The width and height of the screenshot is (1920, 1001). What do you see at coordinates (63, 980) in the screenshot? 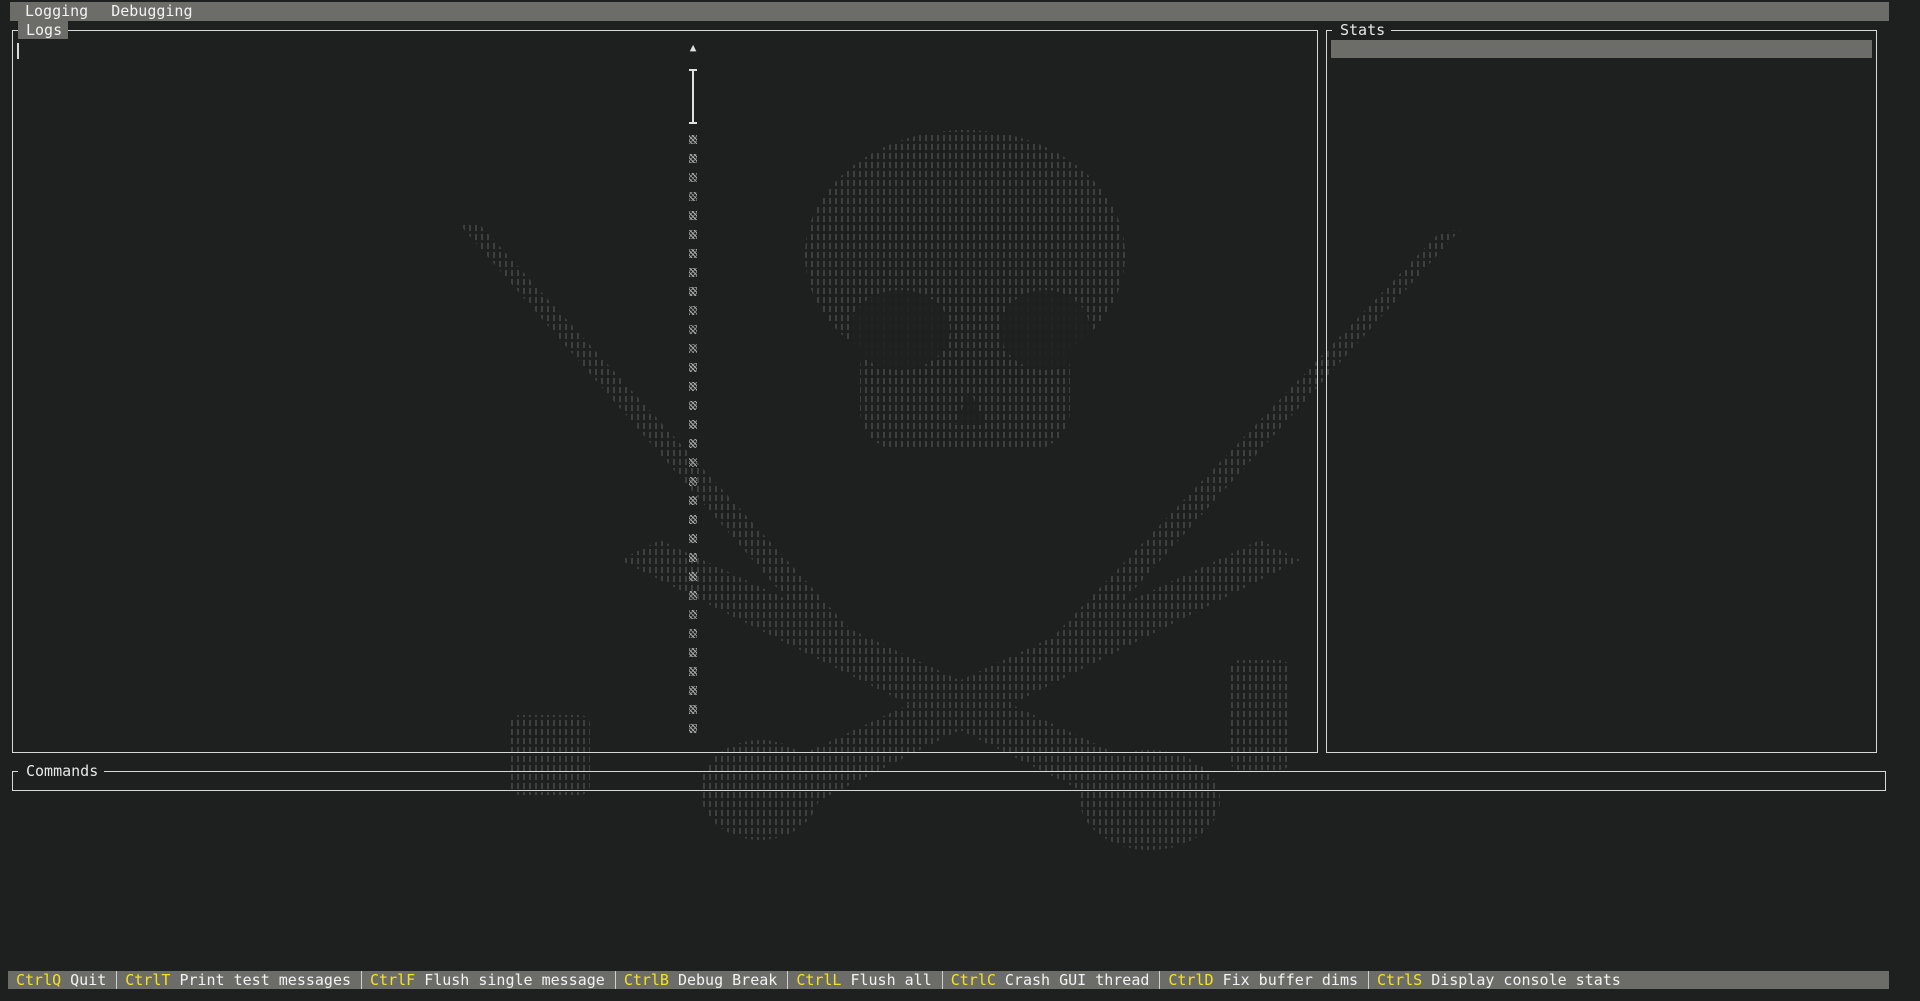
I see `shortcut-quit: CtrlQ Quit` at bounding box center [63, 980].